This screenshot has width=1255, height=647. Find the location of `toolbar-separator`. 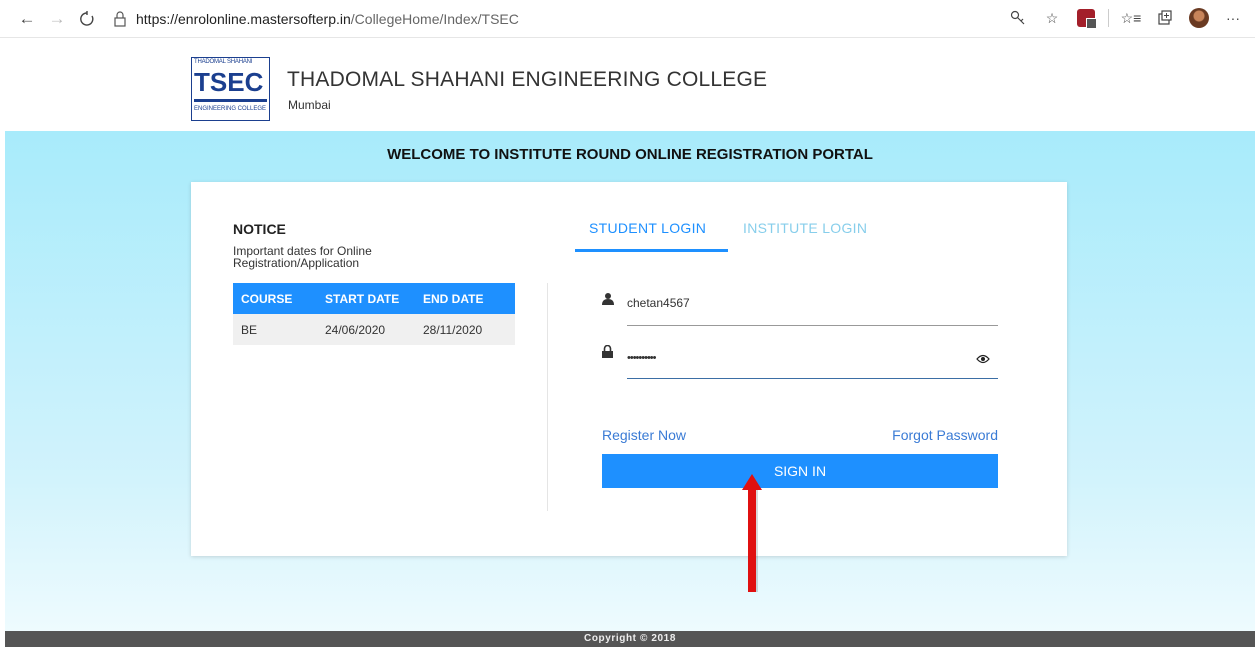

toolbar-separator is located at coordinates (1108, 18).